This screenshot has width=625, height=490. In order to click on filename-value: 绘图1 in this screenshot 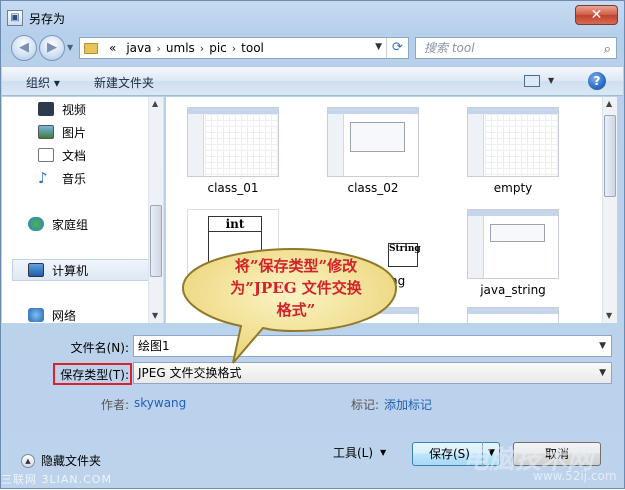, I will do `click(154, 346)`.